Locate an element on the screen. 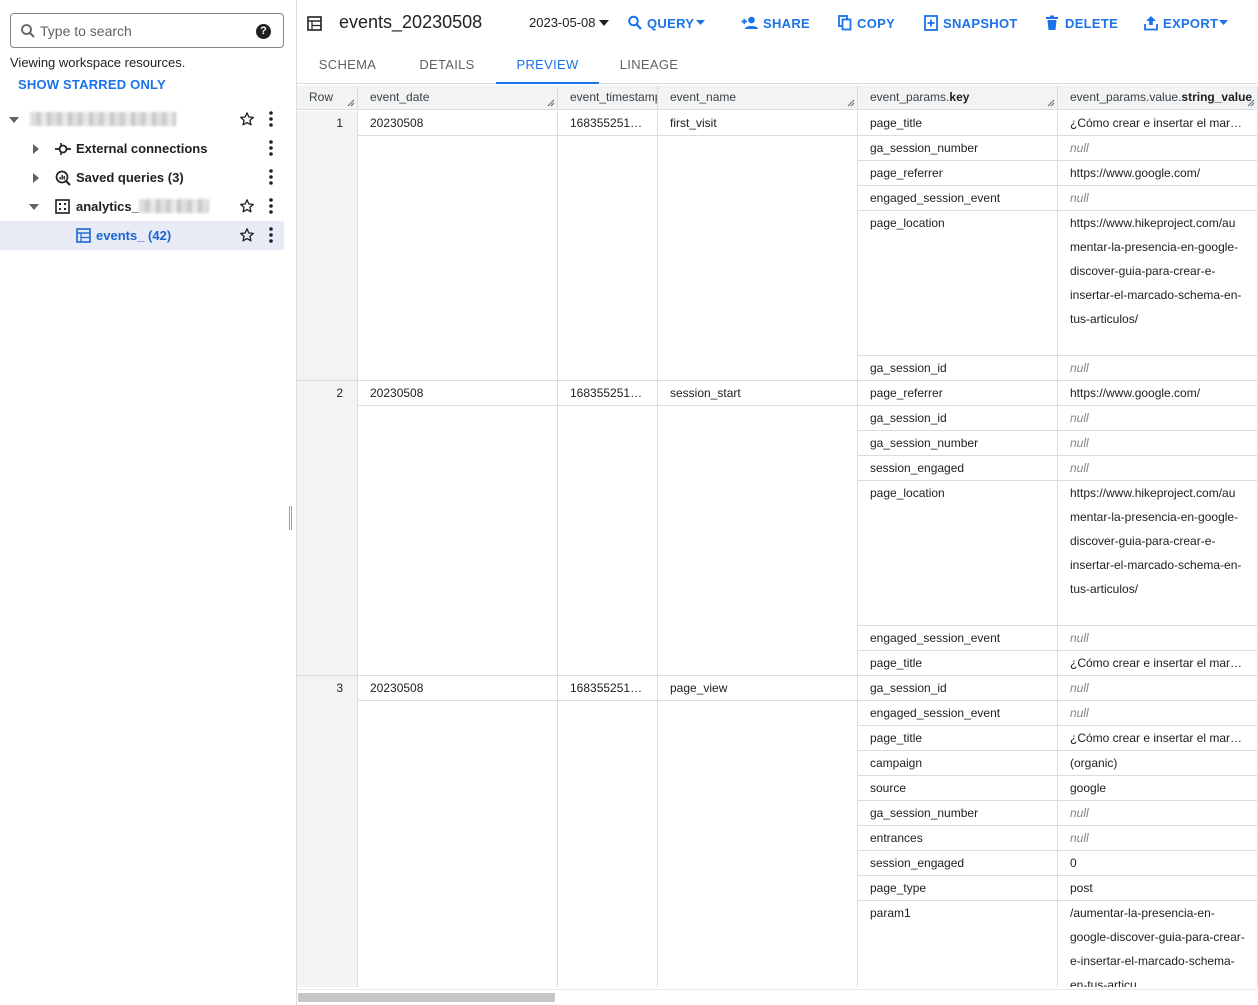  share-button: SHARE is located at coordinates (775, 24).